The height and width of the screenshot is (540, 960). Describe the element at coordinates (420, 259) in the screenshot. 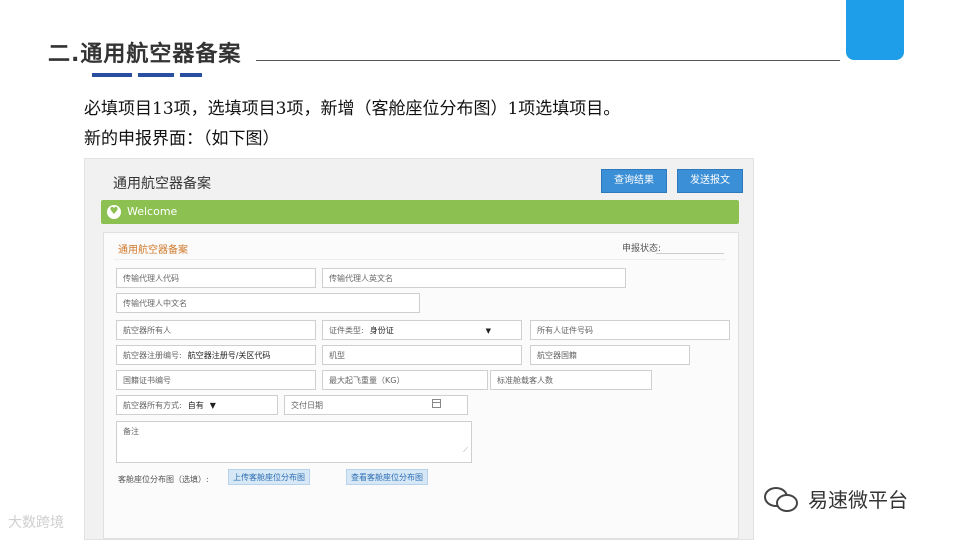

I see `form-title-divider` at that location.